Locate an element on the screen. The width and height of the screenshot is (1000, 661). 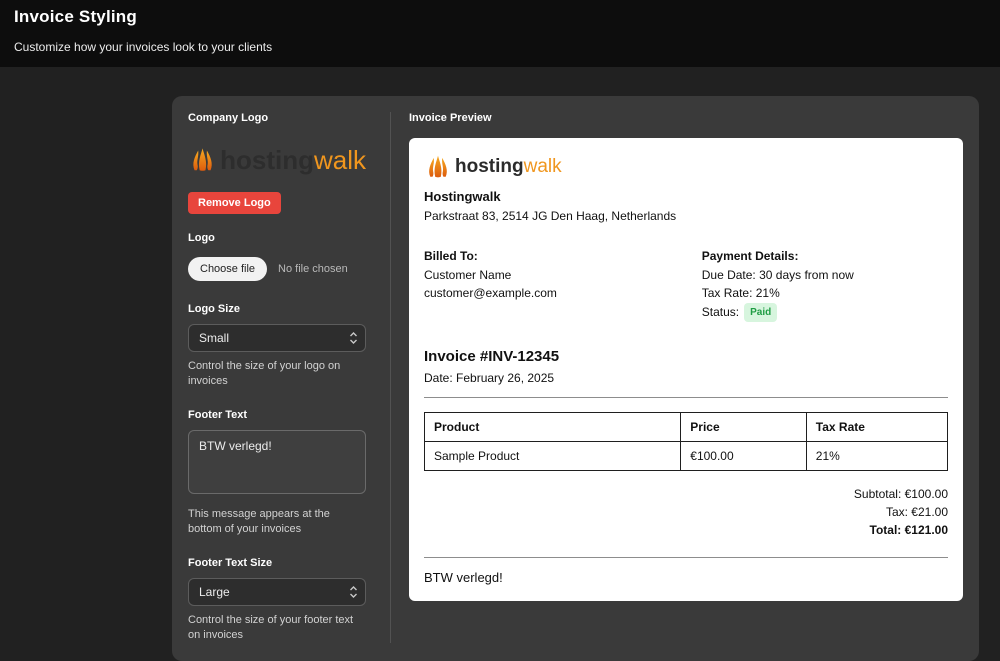
footer-size-select-wrap: Large is located at coordinates (277, 591).